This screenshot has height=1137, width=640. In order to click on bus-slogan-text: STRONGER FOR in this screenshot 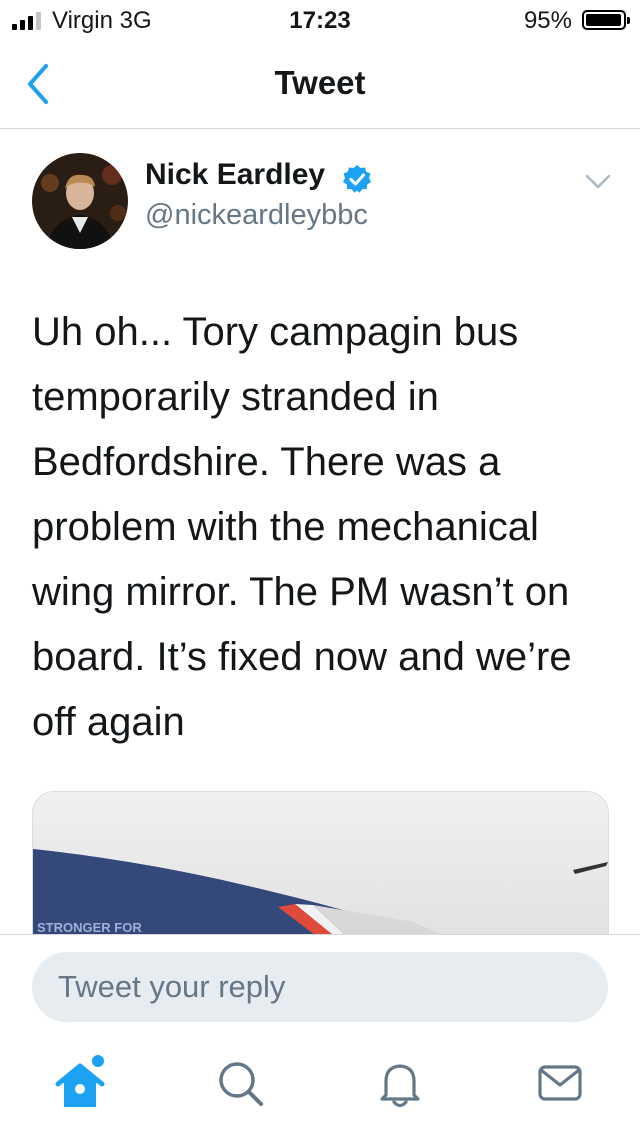, I will do `click(89, 927)`.